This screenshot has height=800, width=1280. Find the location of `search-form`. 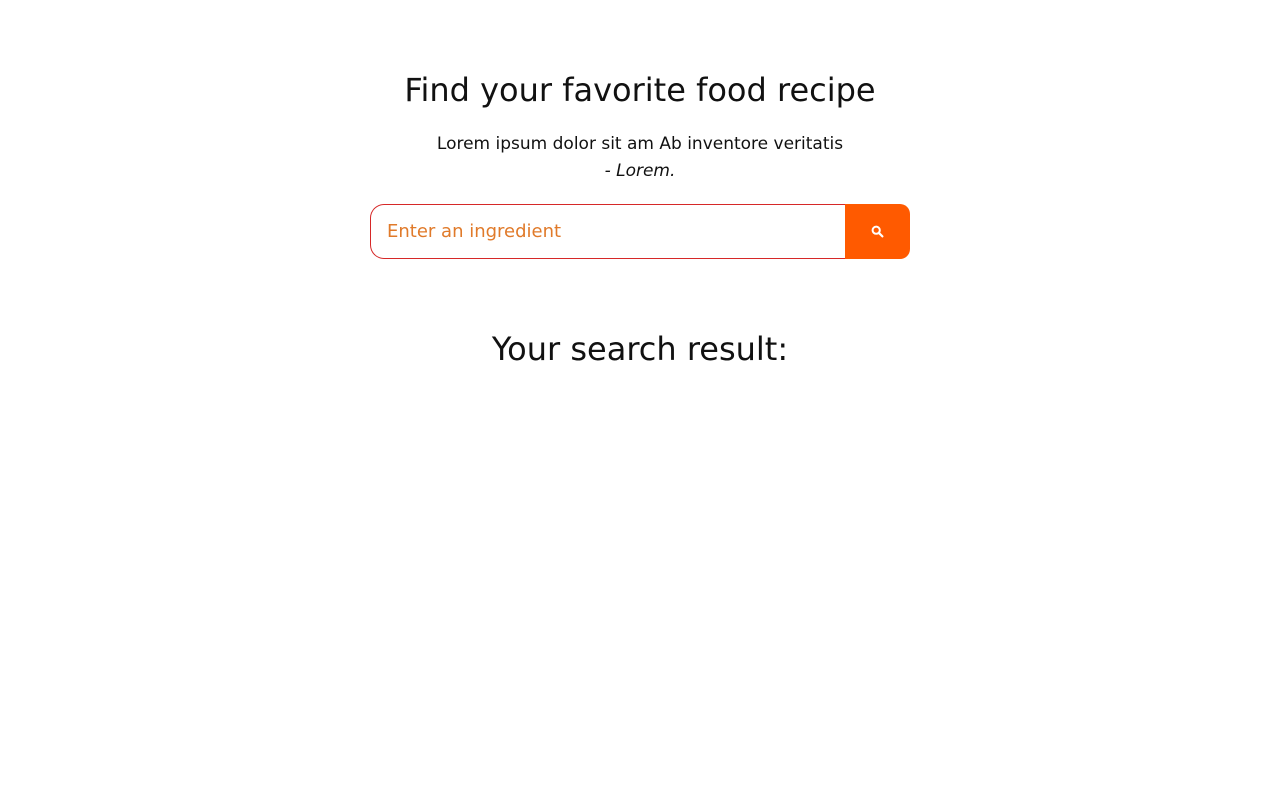

search-form is located at coordinates (640, 231).